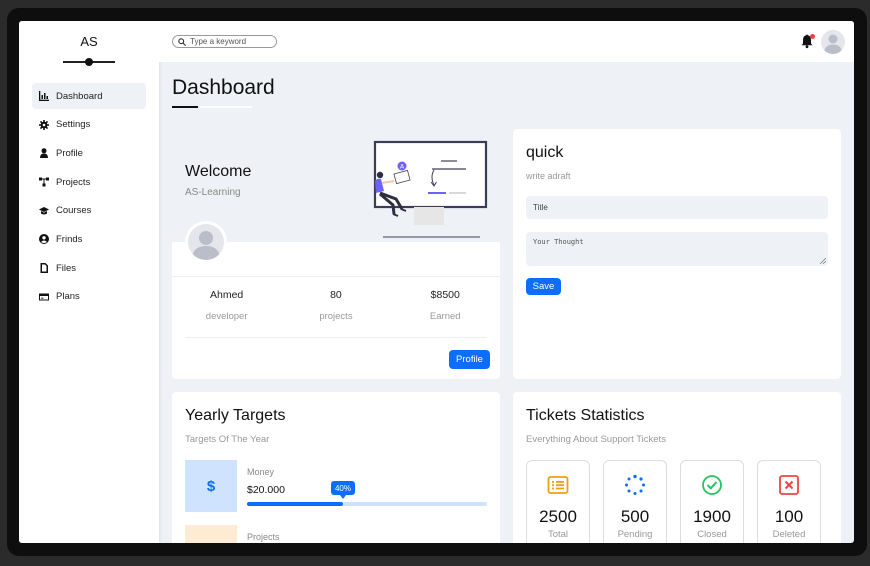  I want to click on save-button: Save, so click(543, 286).